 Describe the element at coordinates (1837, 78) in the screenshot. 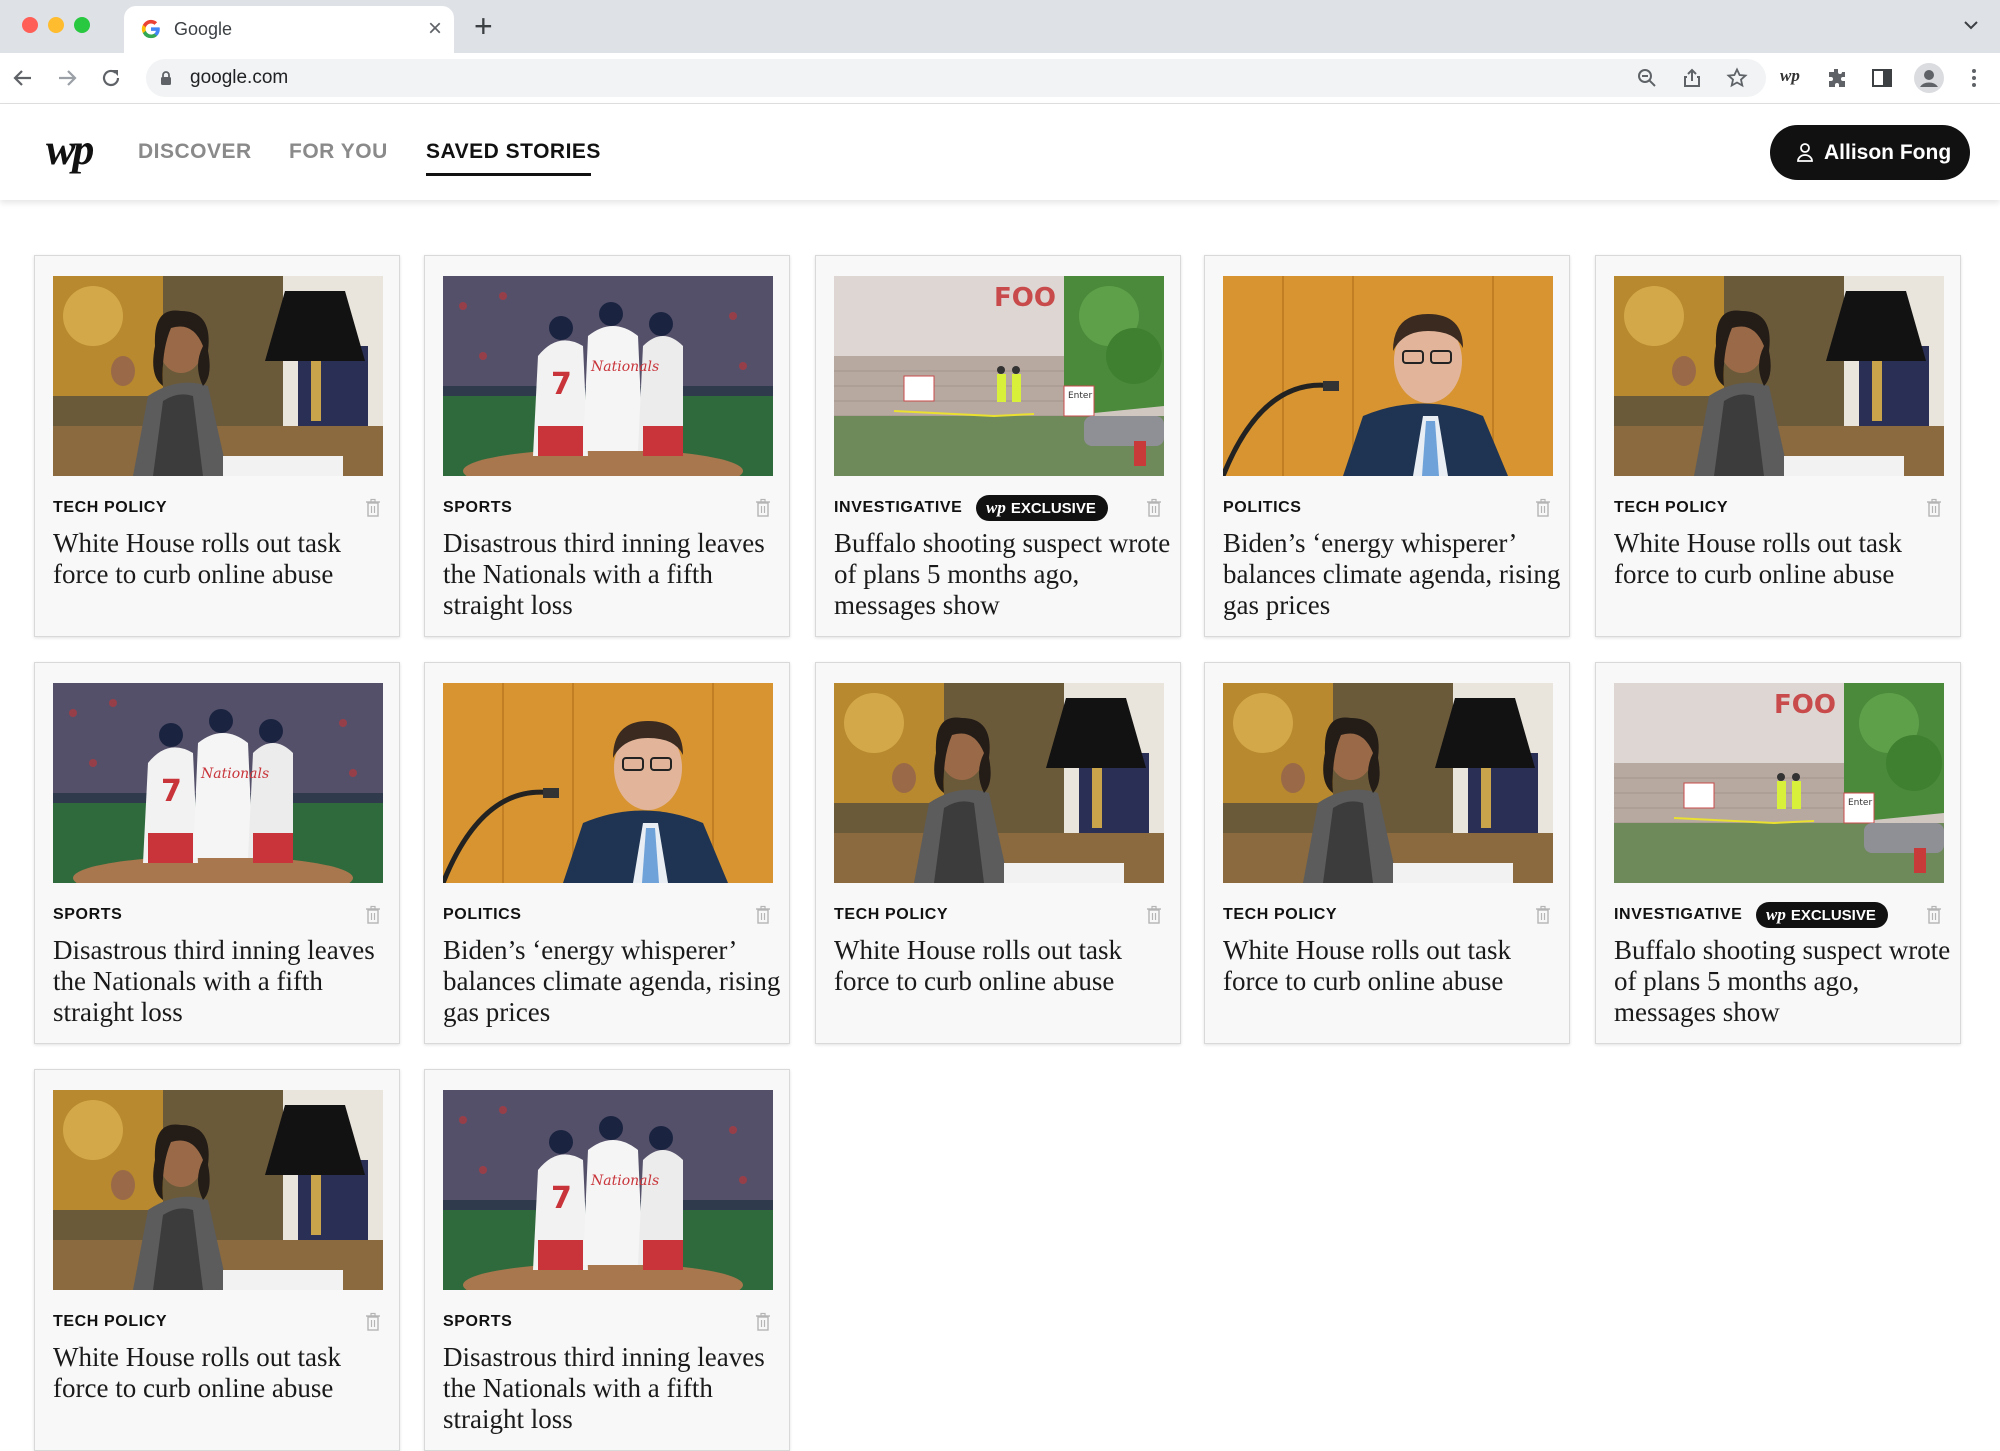

I see `extensions-puzzle-icon` at that location.